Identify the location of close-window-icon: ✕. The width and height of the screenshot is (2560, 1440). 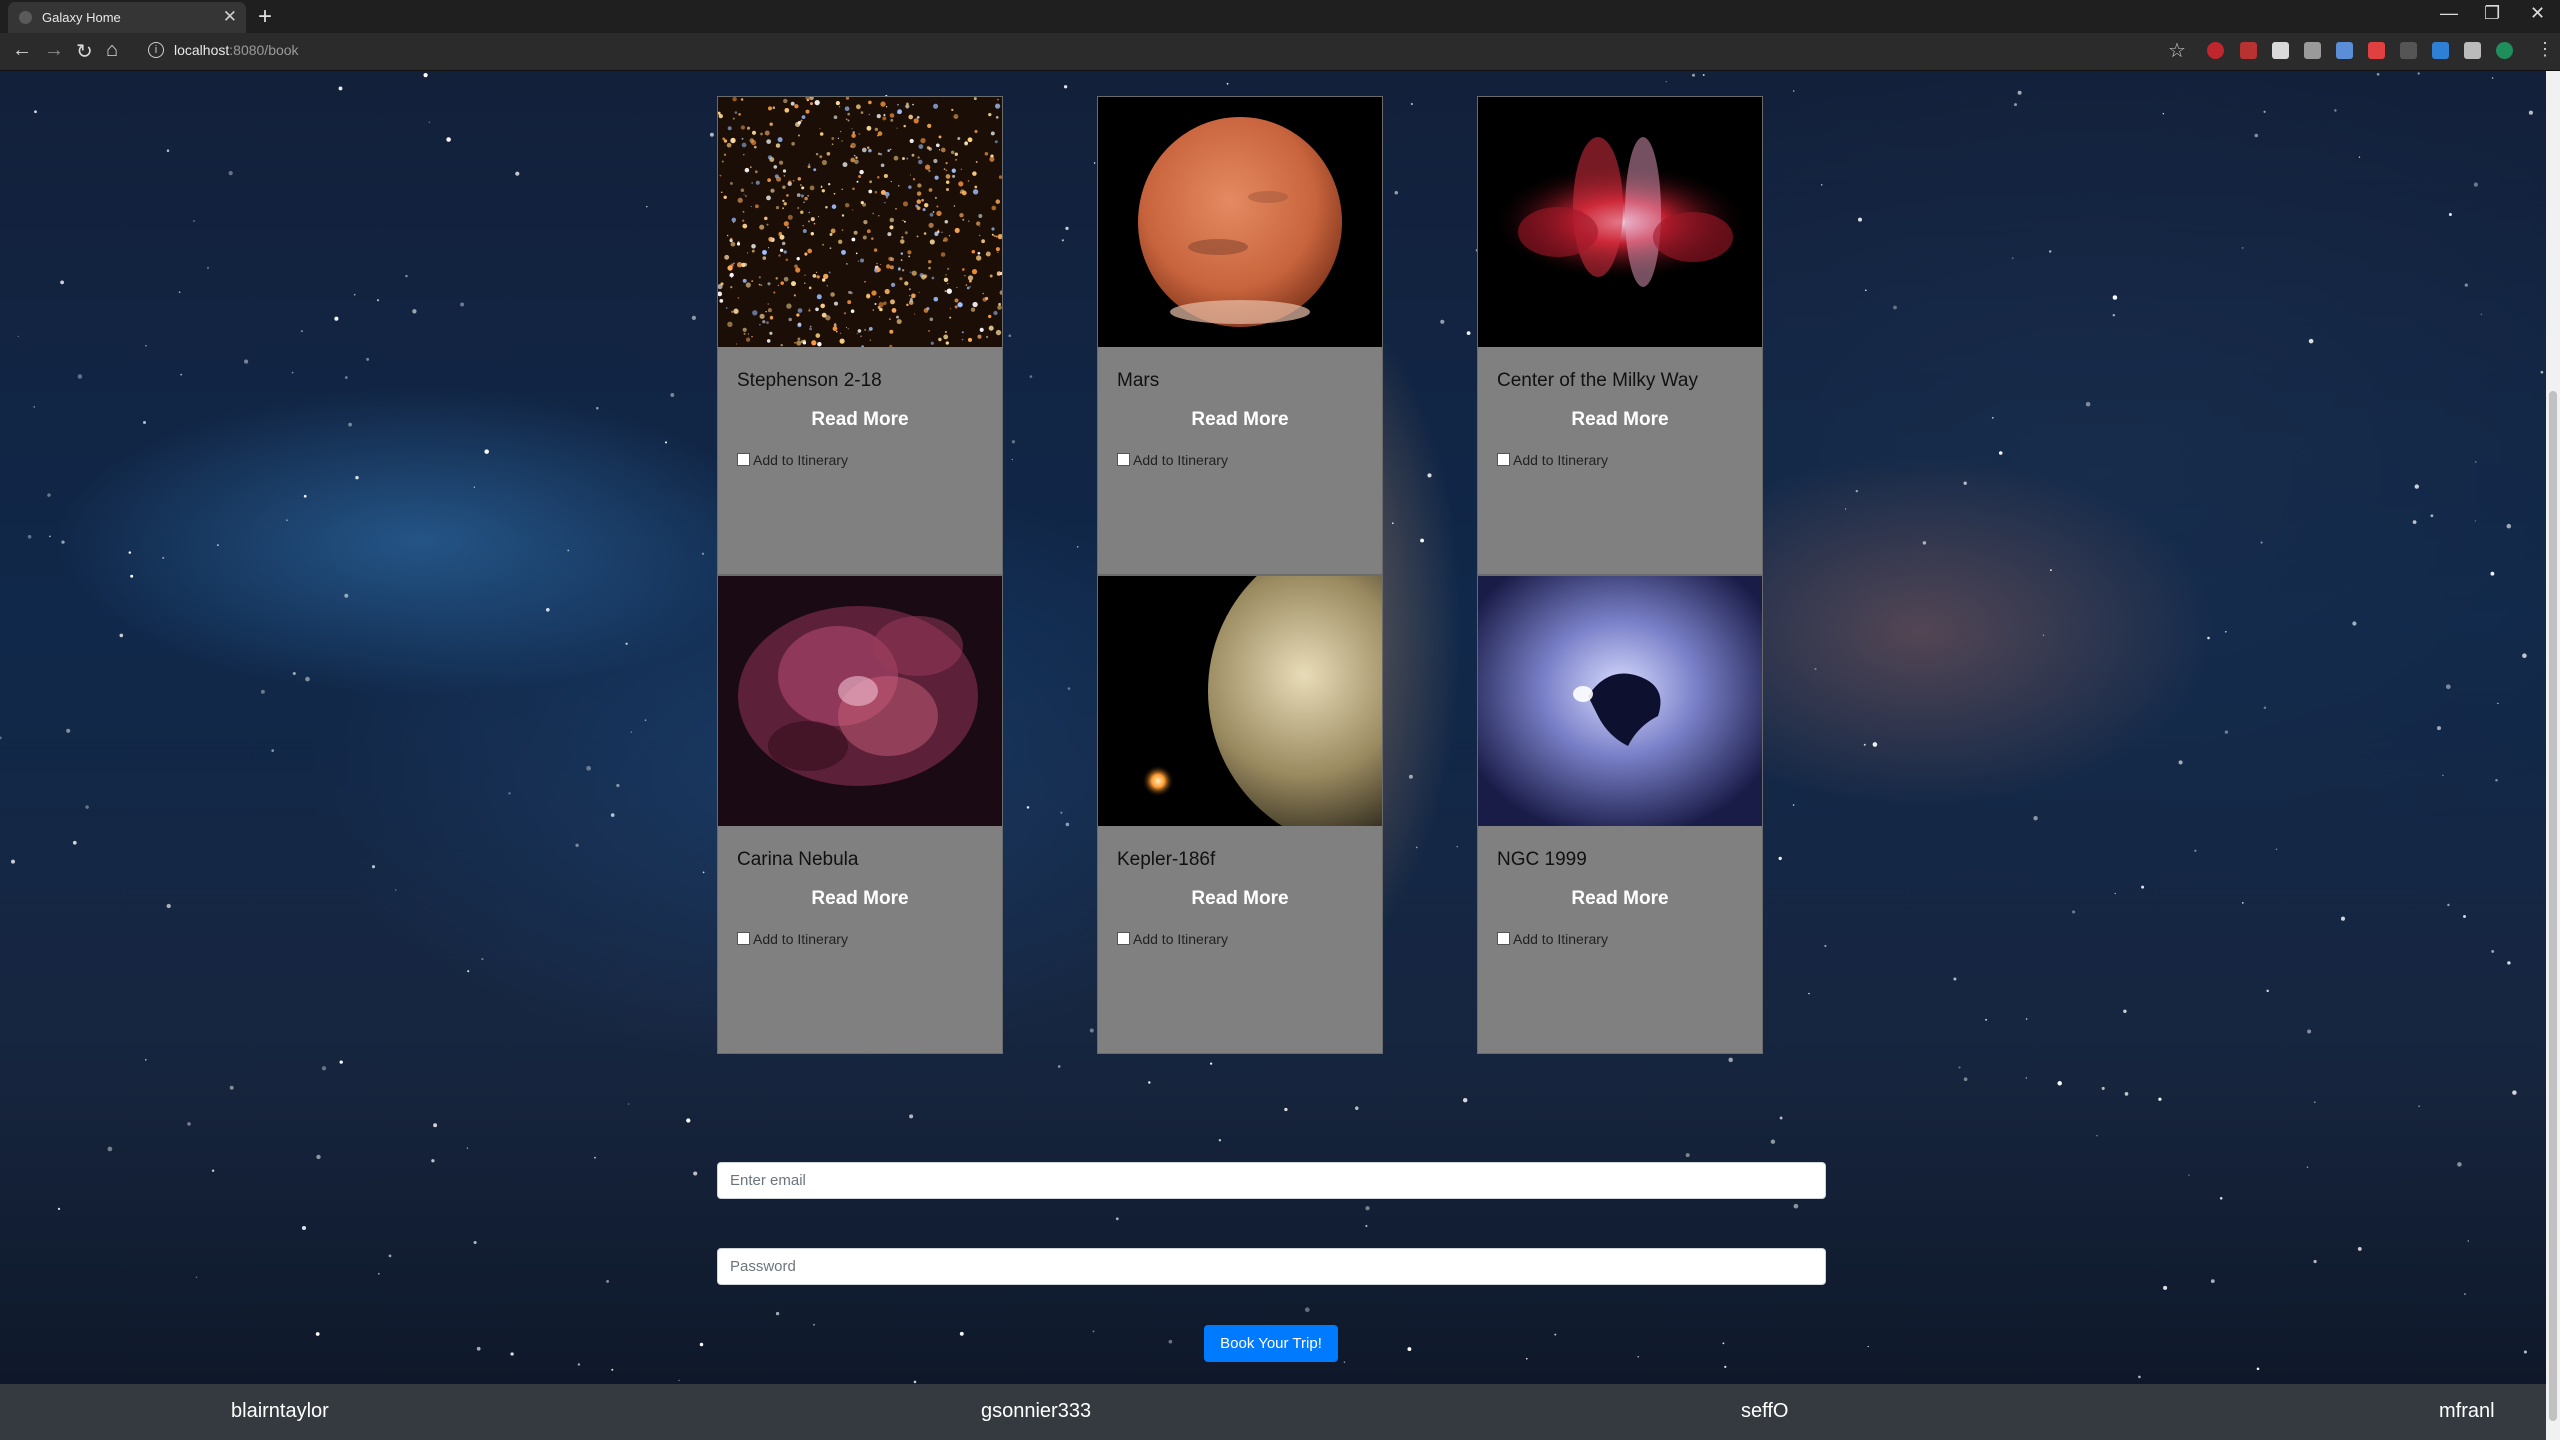
(2537, 13).